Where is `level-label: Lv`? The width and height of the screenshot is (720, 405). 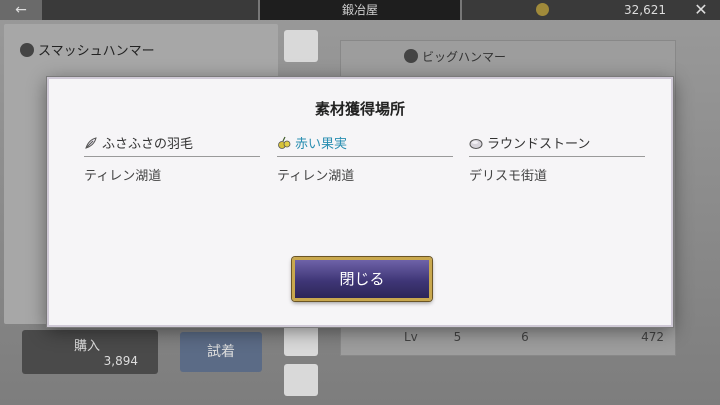
level-label: Lv is located at coordinates (411, 337).